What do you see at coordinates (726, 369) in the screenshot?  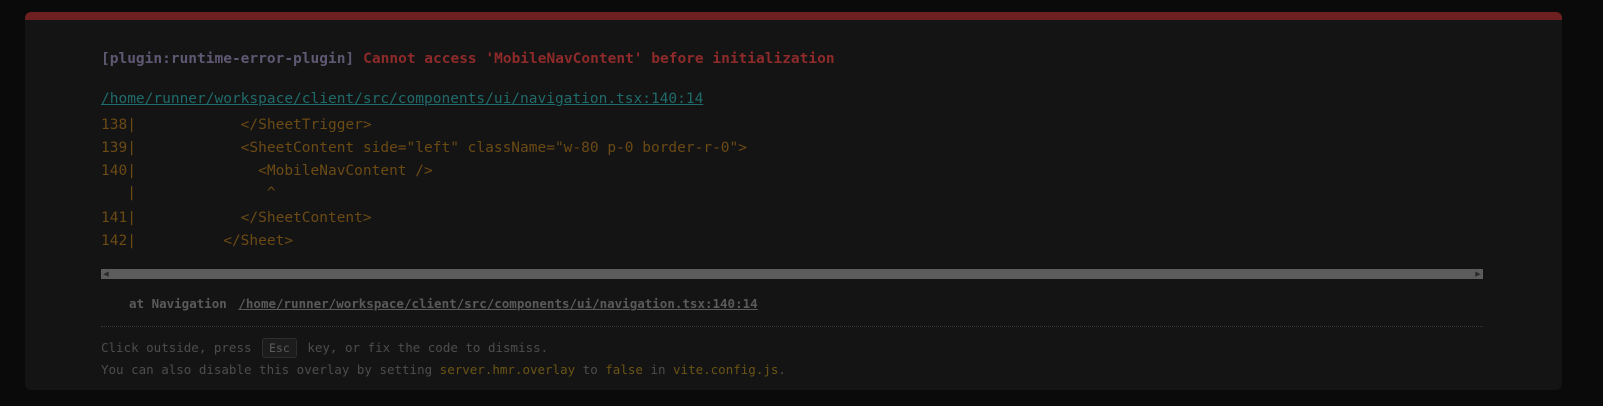 I see `config-file: vite.config.js` at bounding box center [726, 369].